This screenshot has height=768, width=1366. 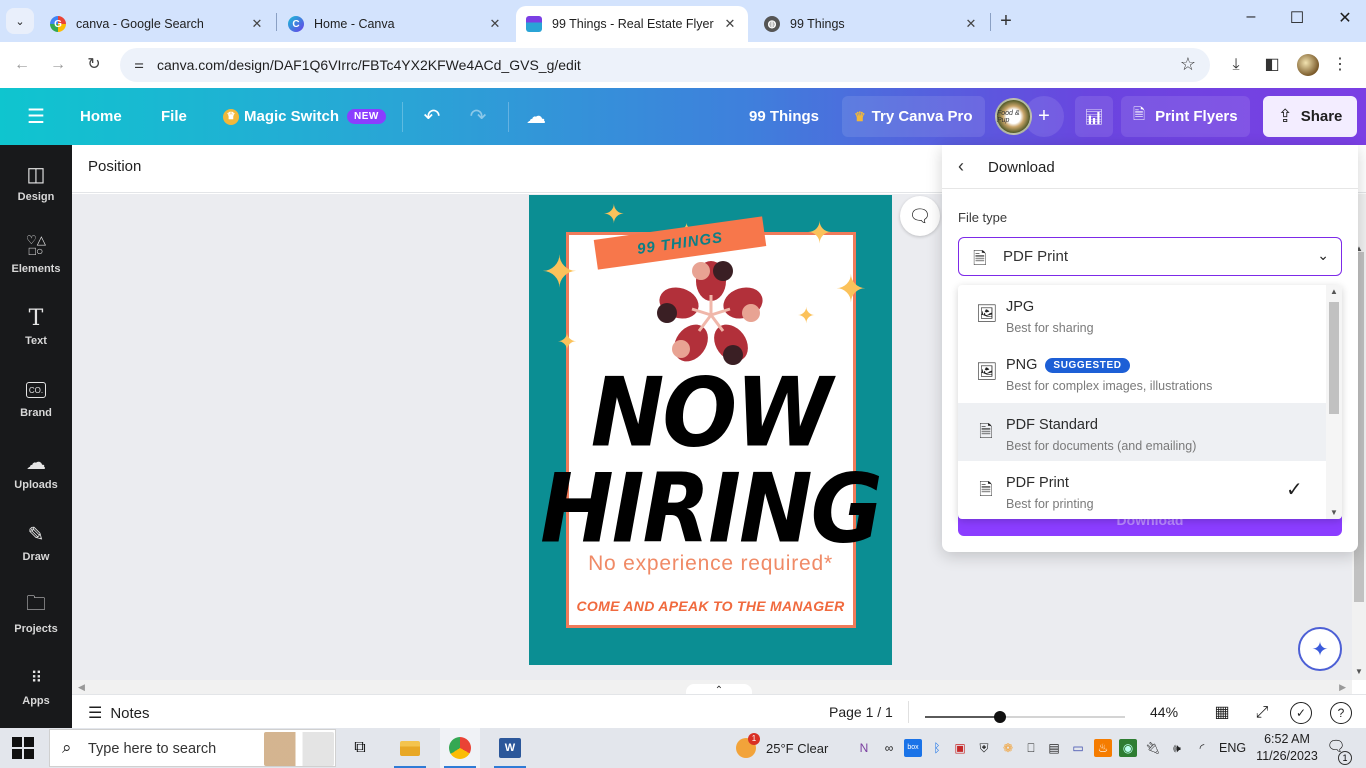 What do you see at coordinates (782, 748) in the screenshot?
I see `weather-widget: 1 25°F Clear` at bounding box center [782, 748].